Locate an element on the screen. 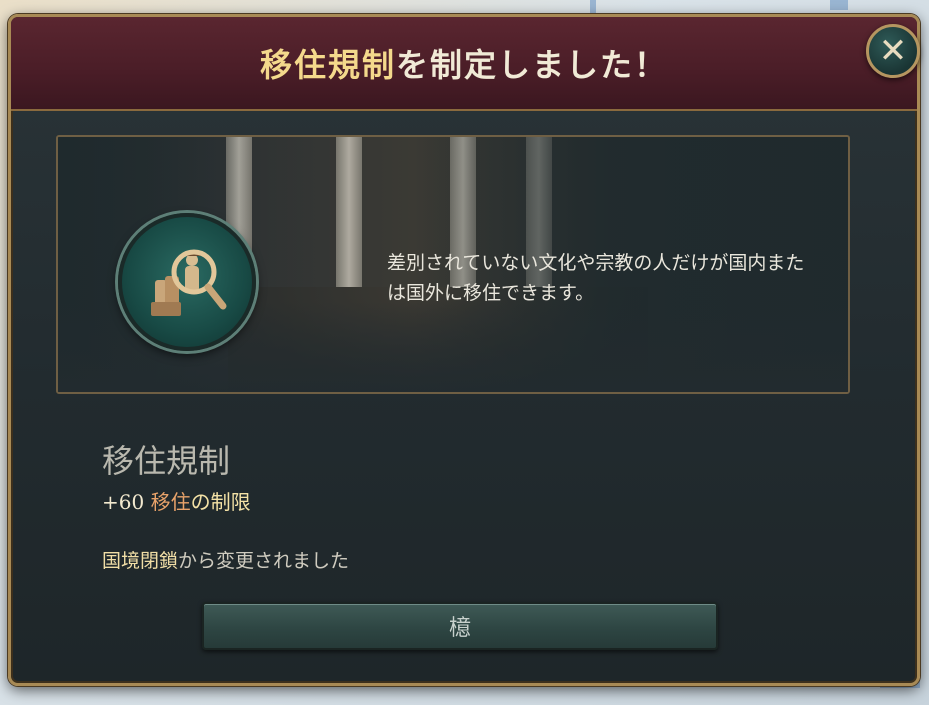 This screenshot has width=929, height=705. title-law-name: 移住規制 is located at coordinates (327, 65).